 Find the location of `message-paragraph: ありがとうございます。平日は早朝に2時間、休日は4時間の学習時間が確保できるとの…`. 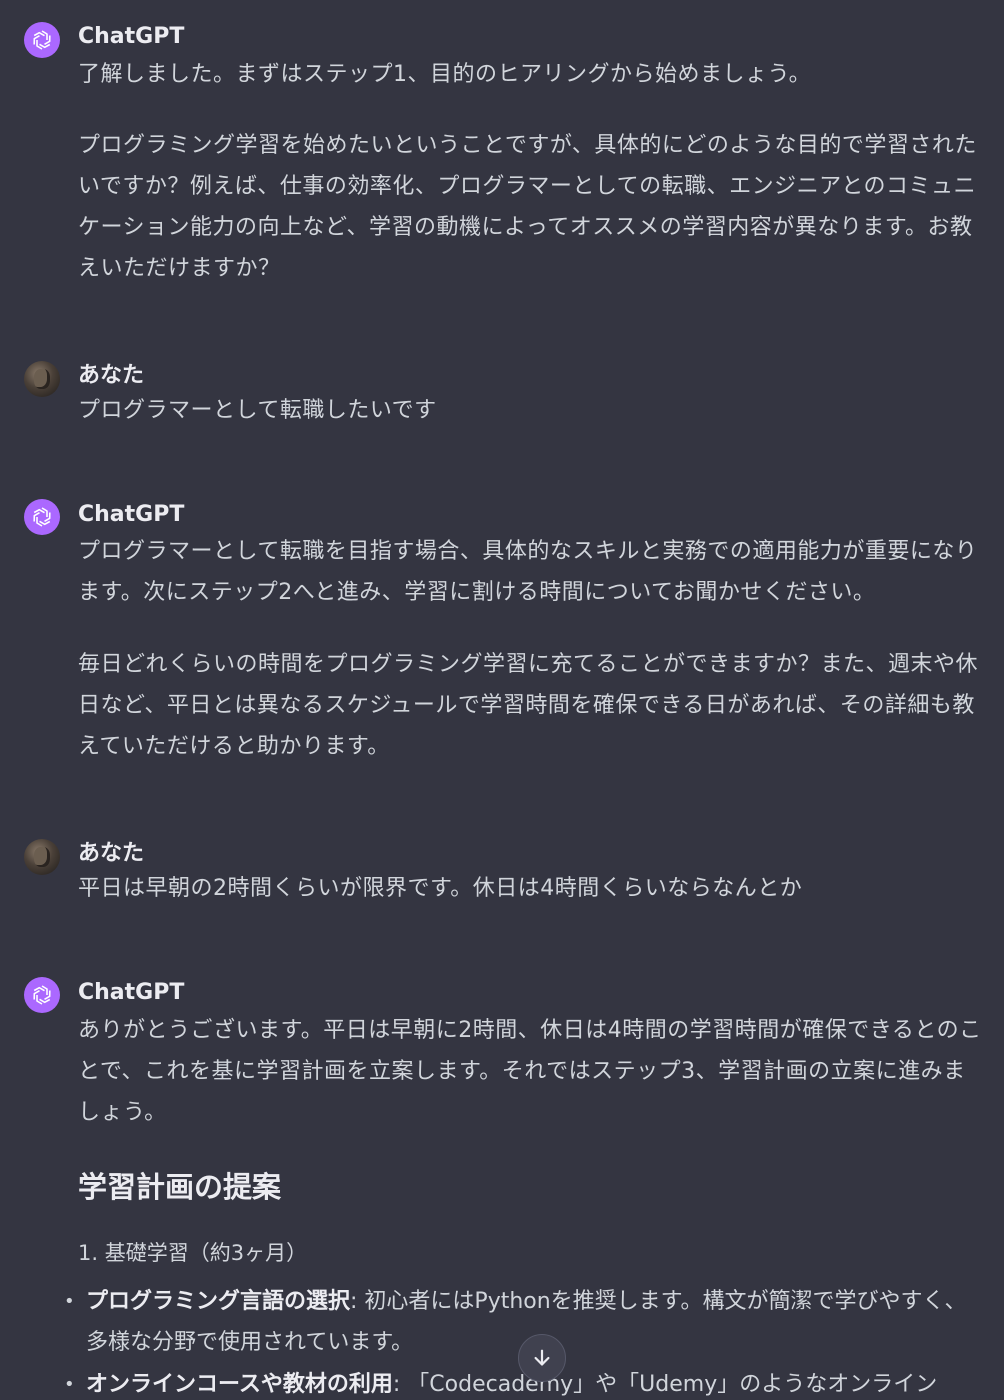

message-paragraph: ありがとうございます。平日は早朝に2時間、休日は4時間の学習時間が確保できるとの… is located at coordinates (530, 1071).